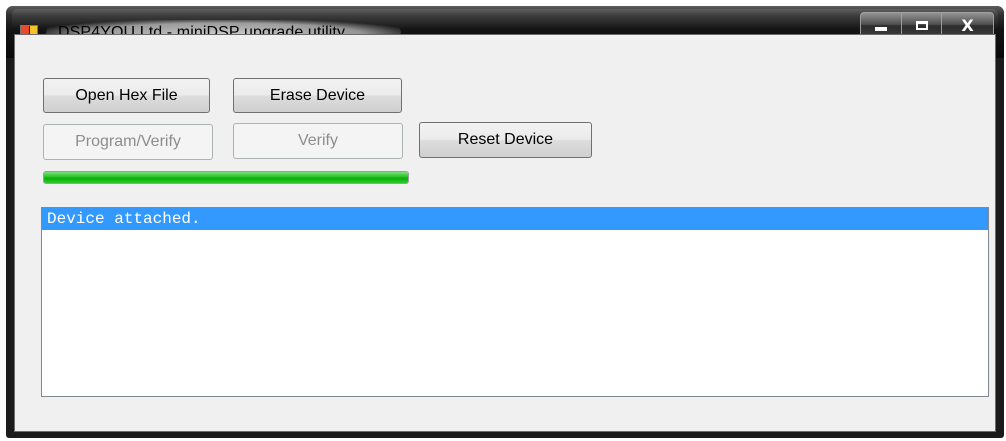 This screenshot has width=1006, height=441. I want to click on progress-fill, so click(226, 177).